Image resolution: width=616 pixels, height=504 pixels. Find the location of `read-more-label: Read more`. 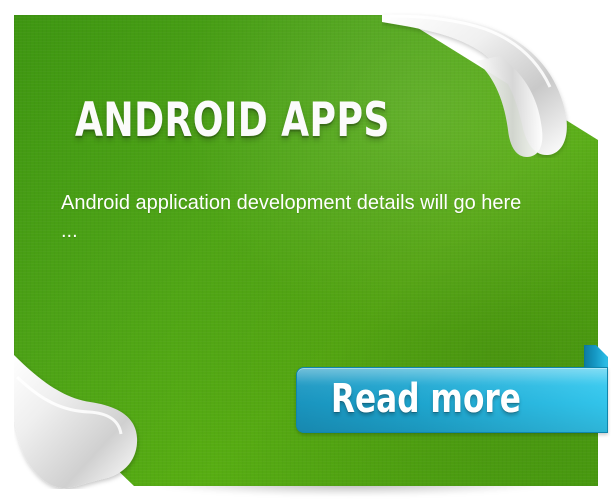

read-more-label: Read more is located at coordinates (426, 399).